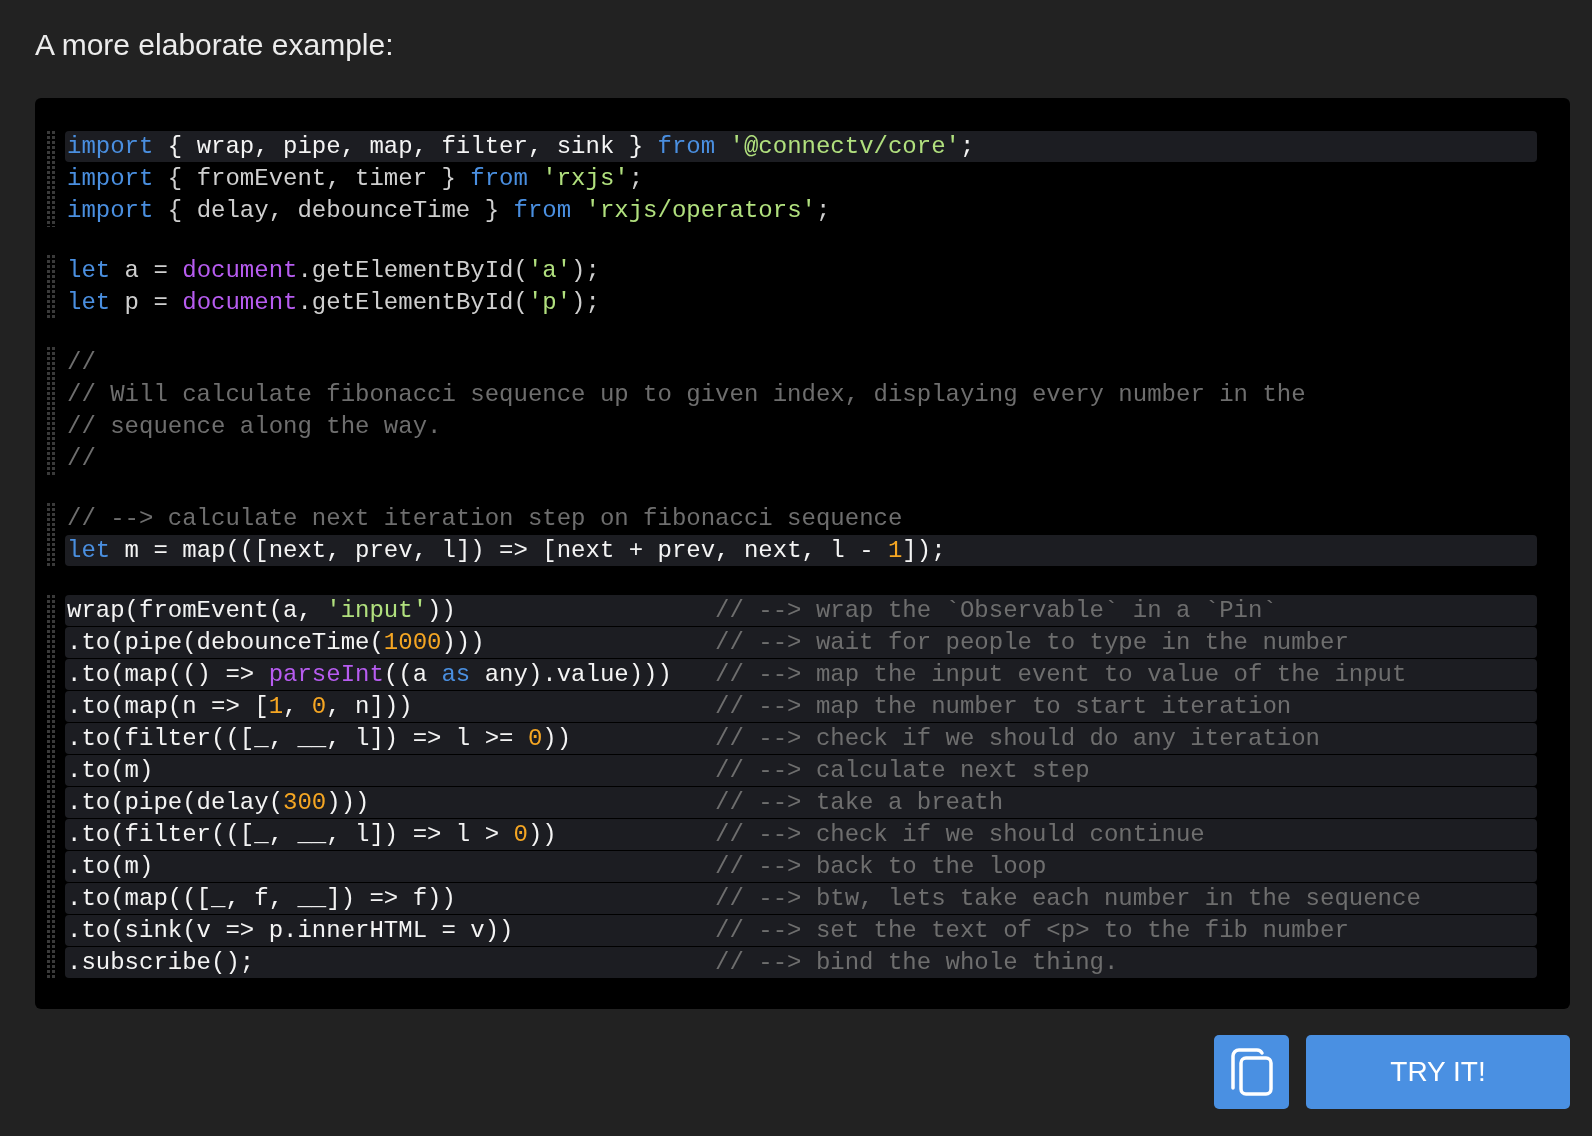 The width and height of the screenshot is (1592, 1136). Describe the element at coordinates (1061, 675) in the screenshot. I see `code-comment: // --> map the input event to value of the input` at that location.